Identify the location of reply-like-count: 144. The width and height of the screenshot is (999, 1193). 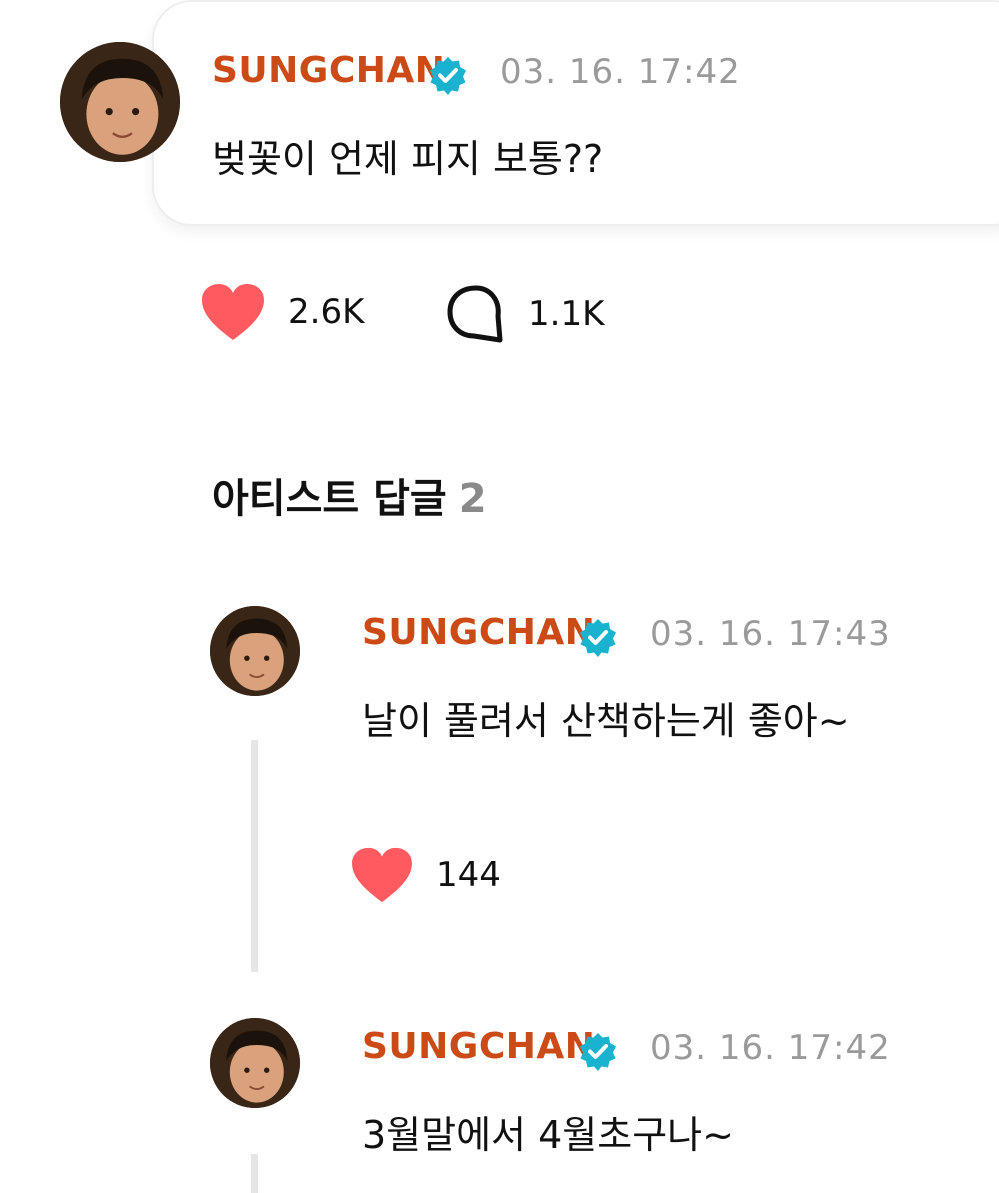
(468, 875).